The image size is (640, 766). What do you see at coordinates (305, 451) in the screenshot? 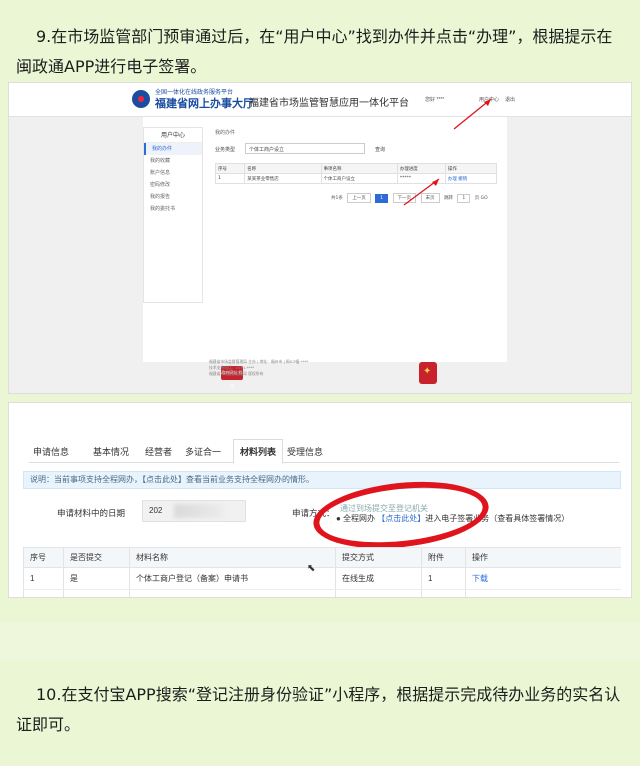
I see `tab-acceptance-info: 受理信息` at bounding box center [305, 451].